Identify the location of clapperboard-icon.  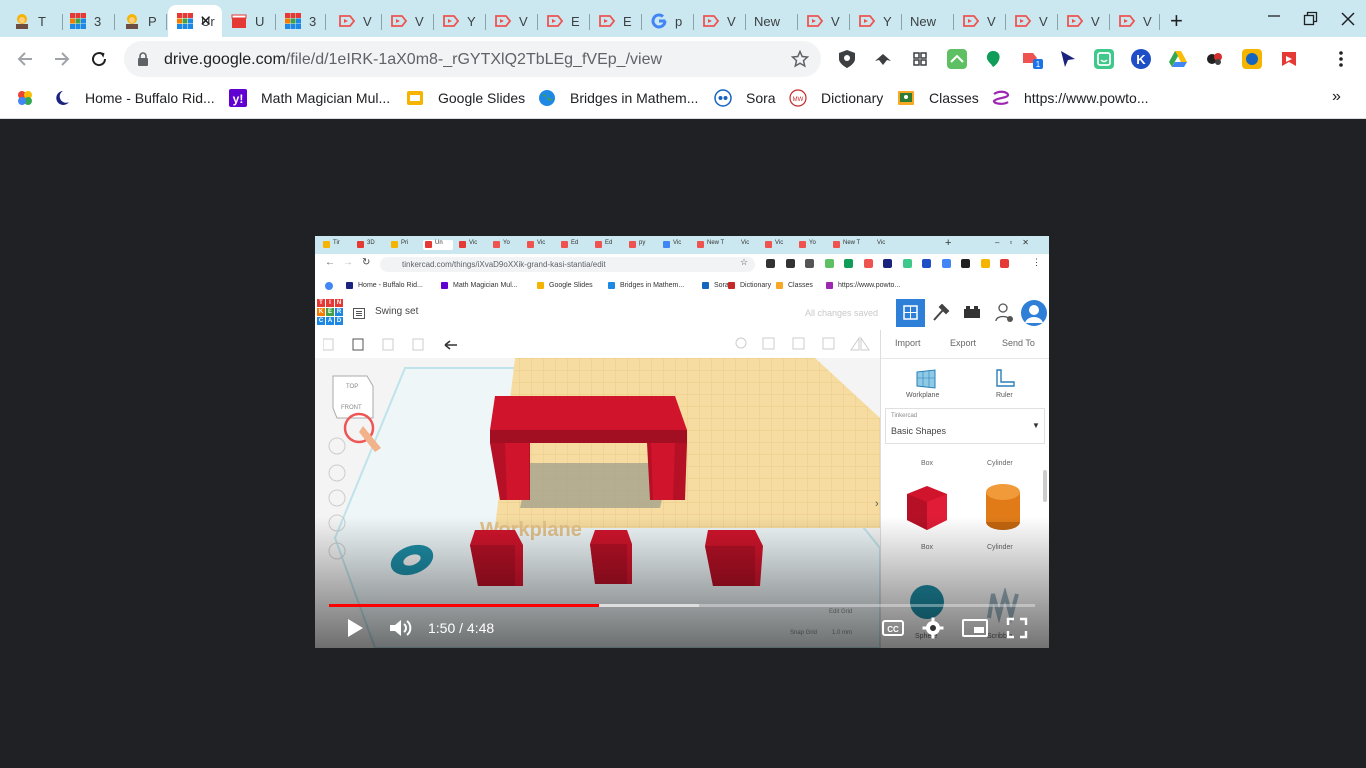
(239, 21).